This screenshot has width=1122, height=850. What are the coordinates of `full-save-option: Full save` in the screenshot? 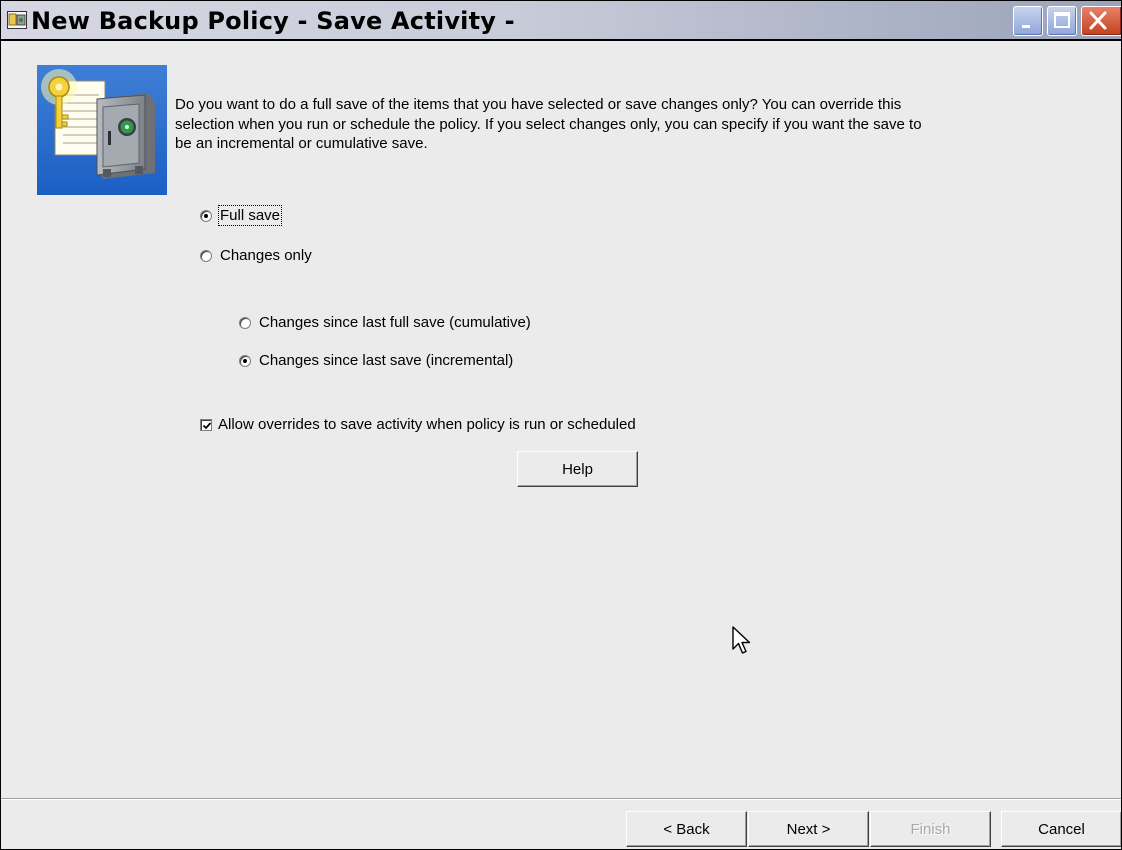 It's located at (241, 215).